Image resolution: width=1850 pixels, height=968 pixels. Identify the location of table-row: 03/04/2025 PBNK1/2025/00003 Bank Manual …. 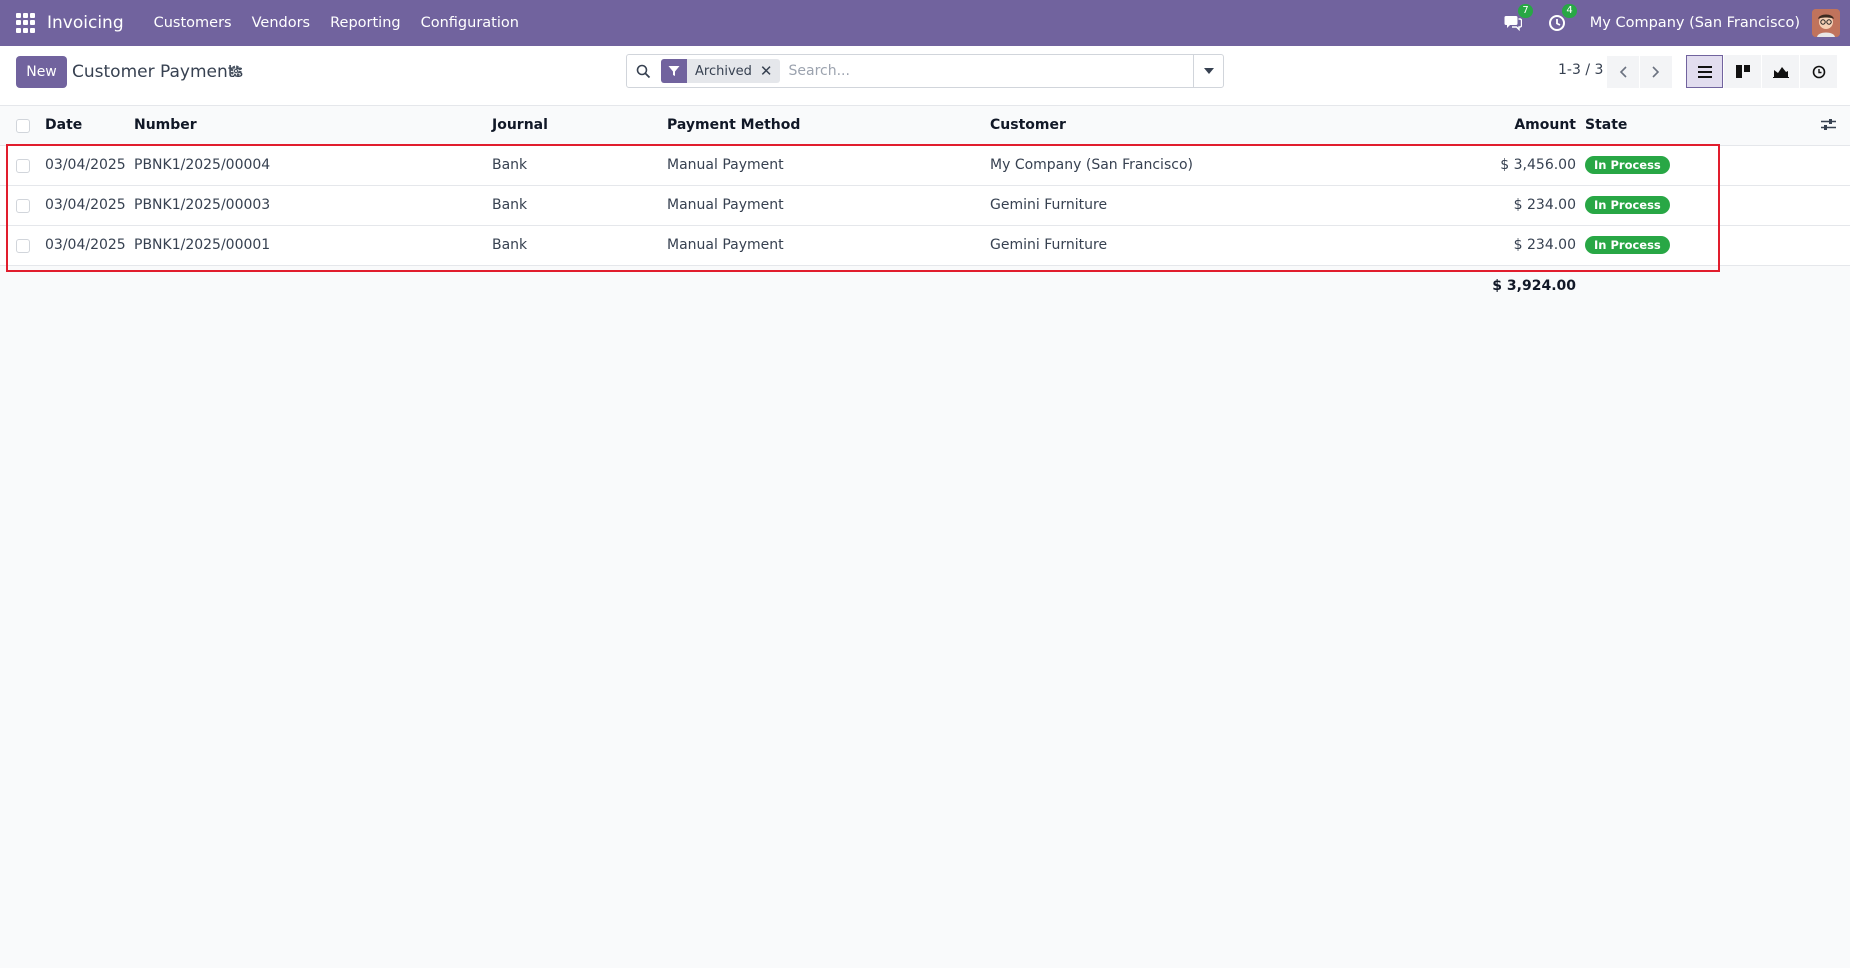
(925, 206).